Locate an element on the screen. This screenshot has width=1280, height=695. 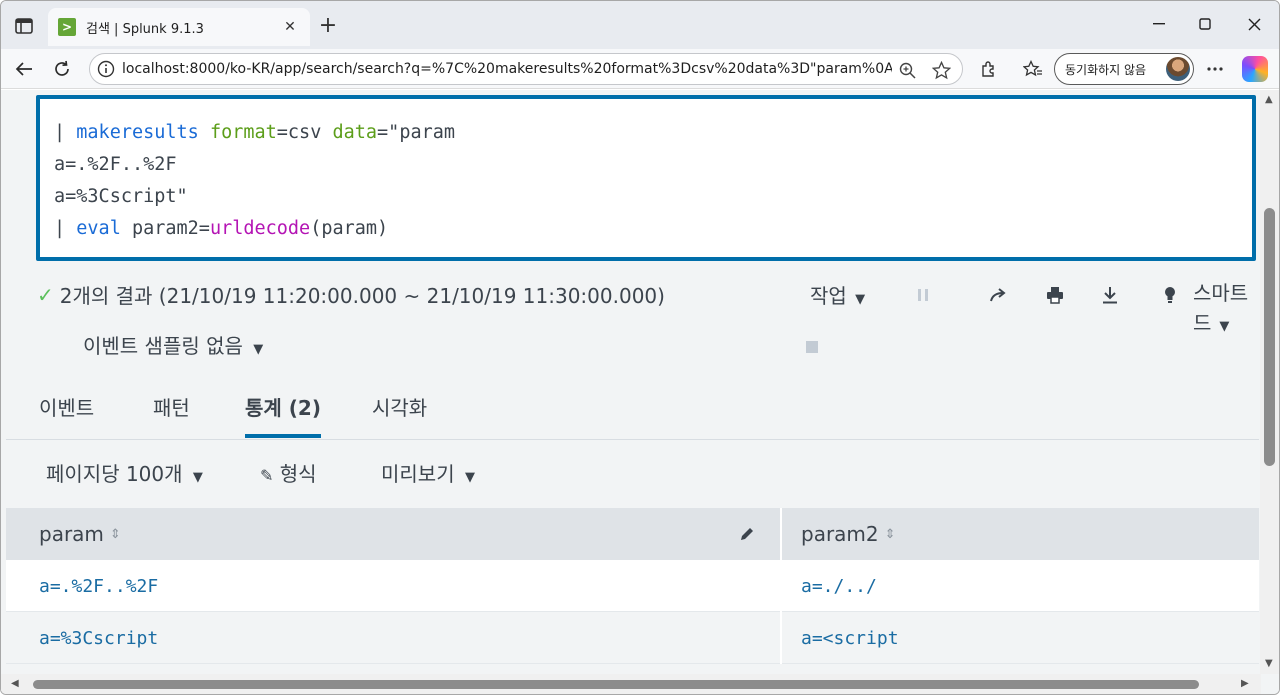
preview-dropdown: 미리보기 ▼ is located at coordinates (428, 472).